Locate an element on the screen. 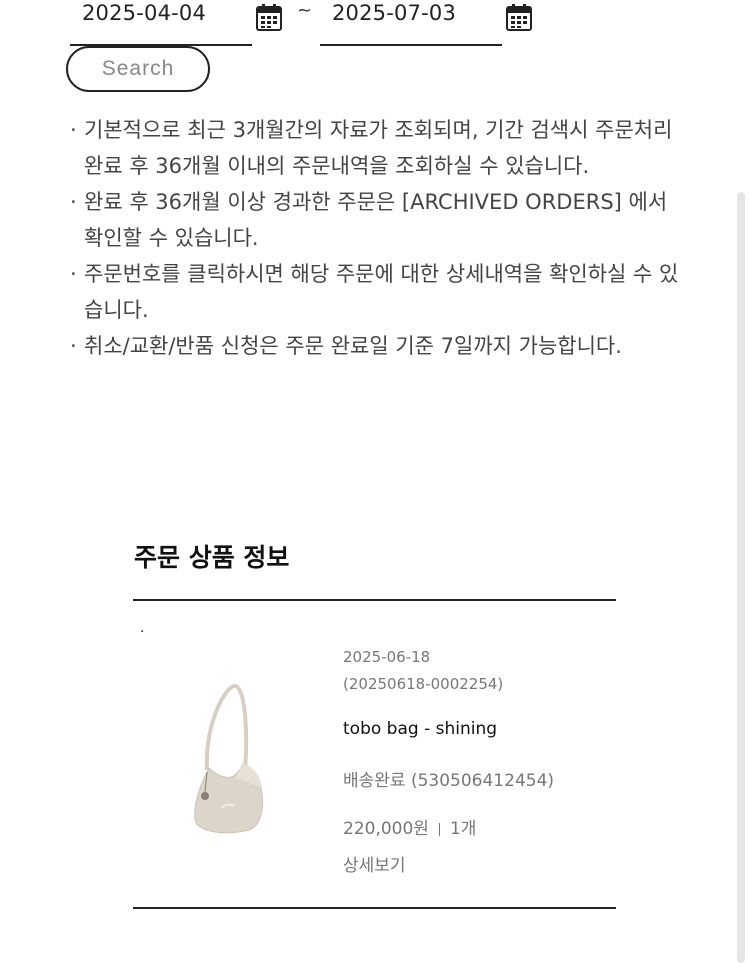 The width and height of the screenshot is (750, 963). section-title: 주문 상품 정보 is located at coordinates (212, 557).